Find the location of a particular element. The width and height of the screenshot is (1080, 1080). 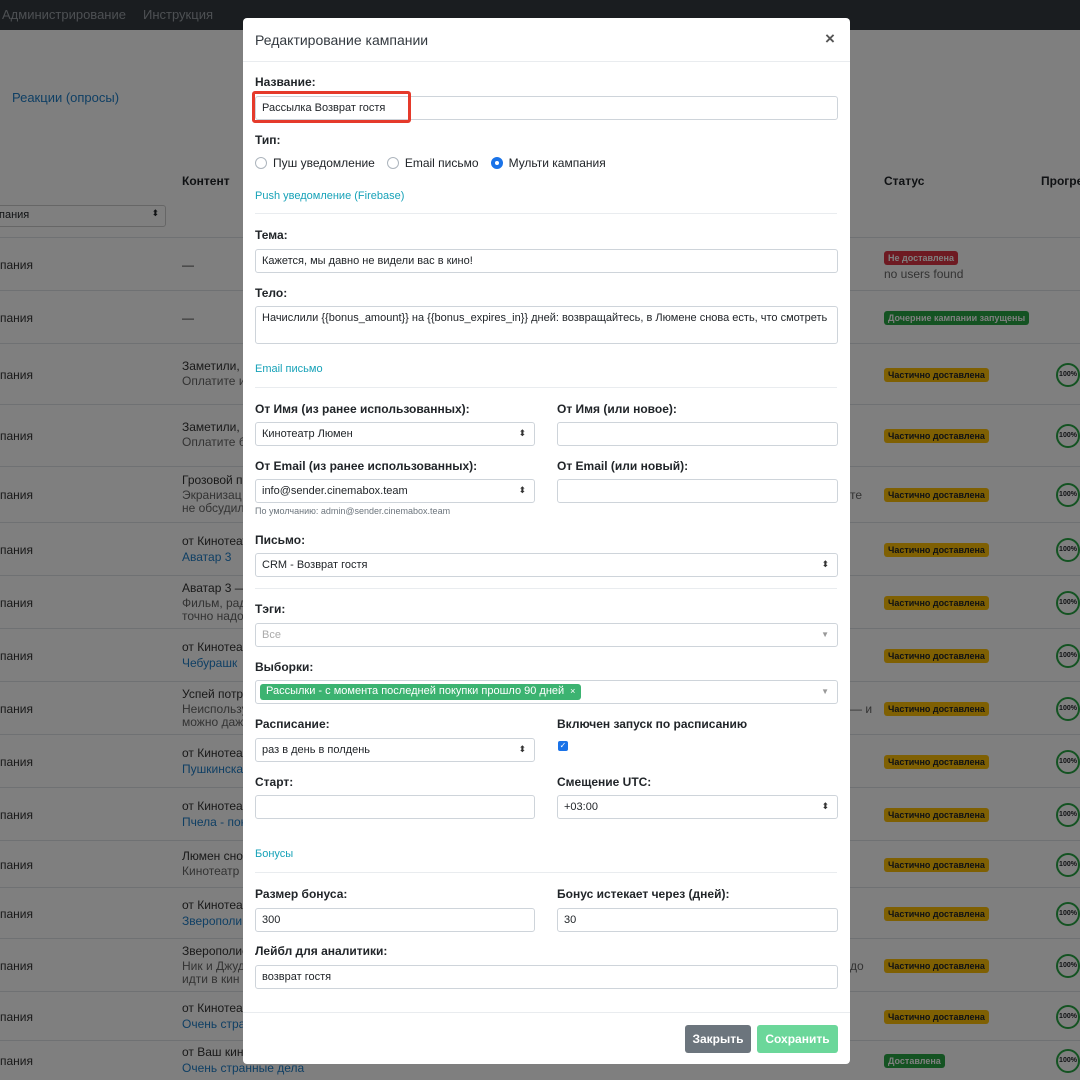

schedule-select: раз в день в полдень ⬍ is located at coordinates (395, 750).